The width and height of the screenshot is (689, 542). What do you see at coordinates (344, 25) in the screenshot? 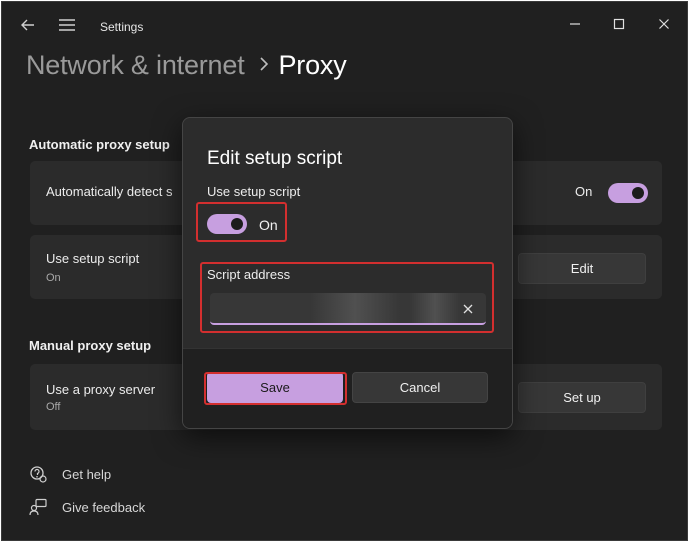
I see `title-bar: Settings` at bounding box center [344, 25].